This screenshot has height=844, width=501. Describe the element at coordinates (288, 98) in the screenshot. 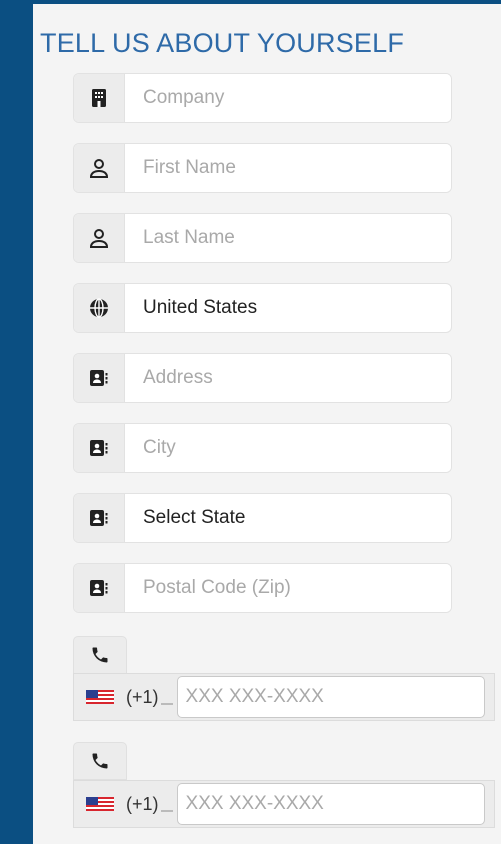

I see `company-input` at that location.